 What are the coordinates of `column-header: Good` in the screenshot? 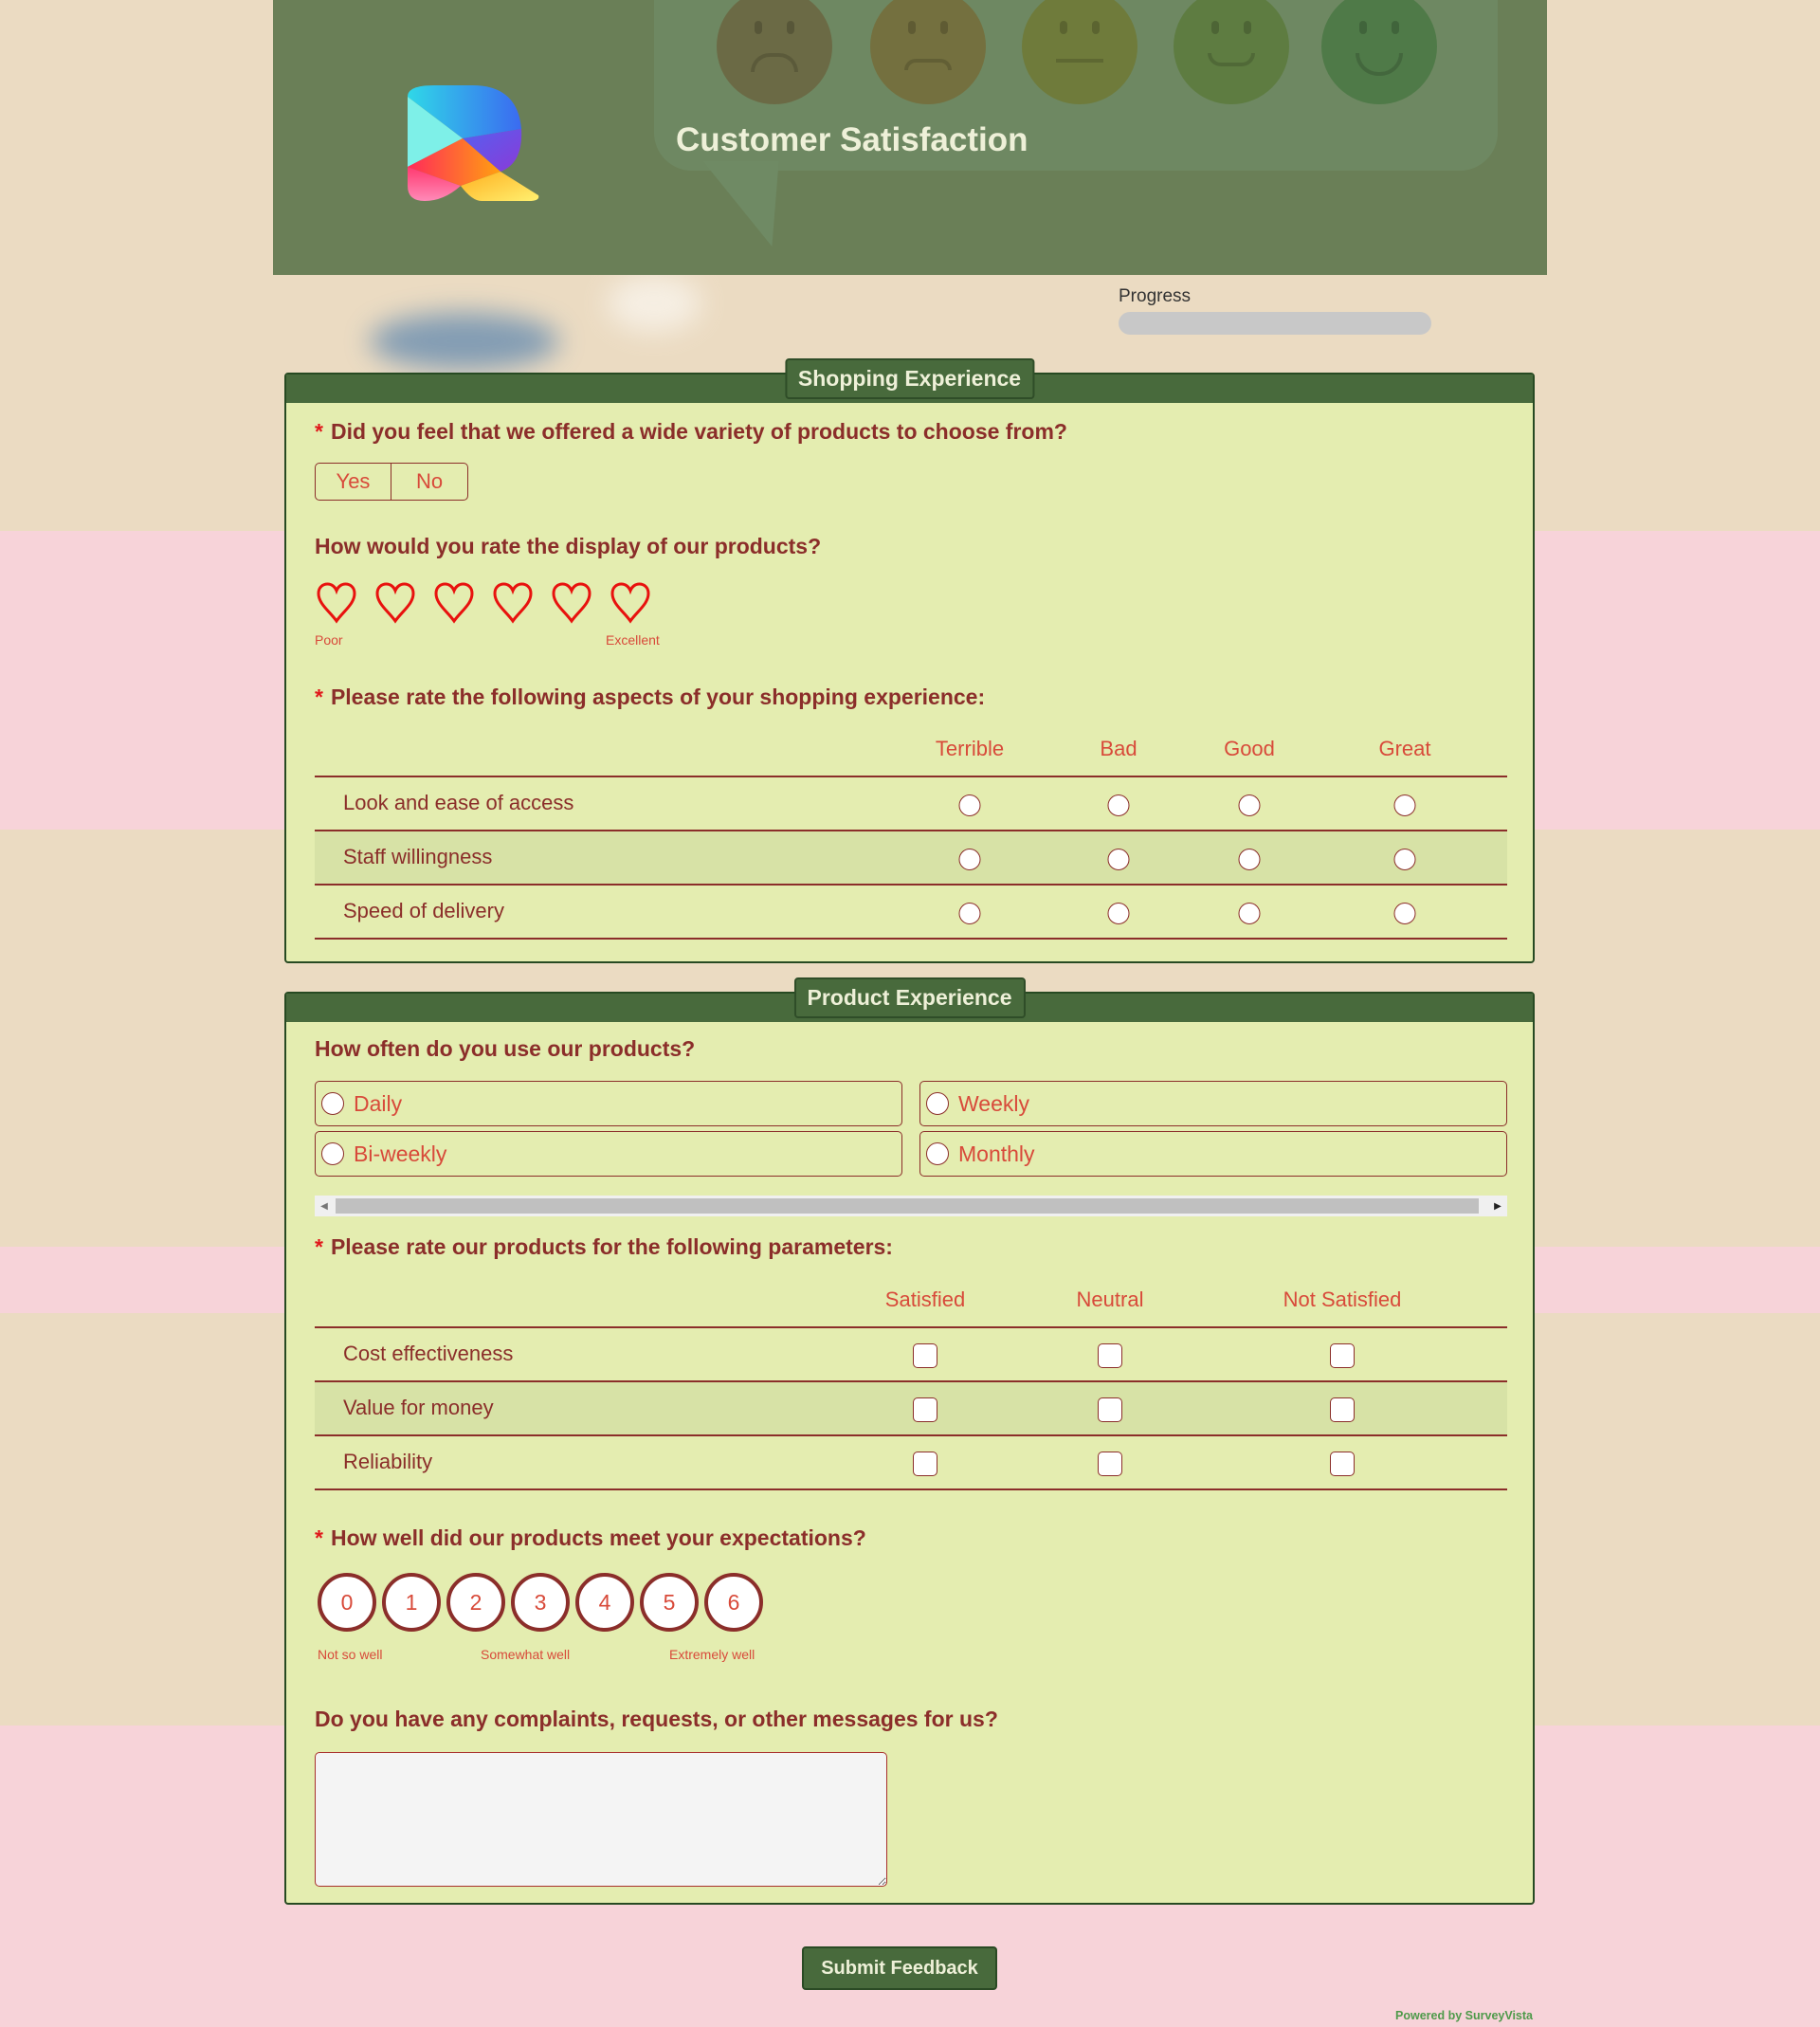 It's located at (1249, 748).